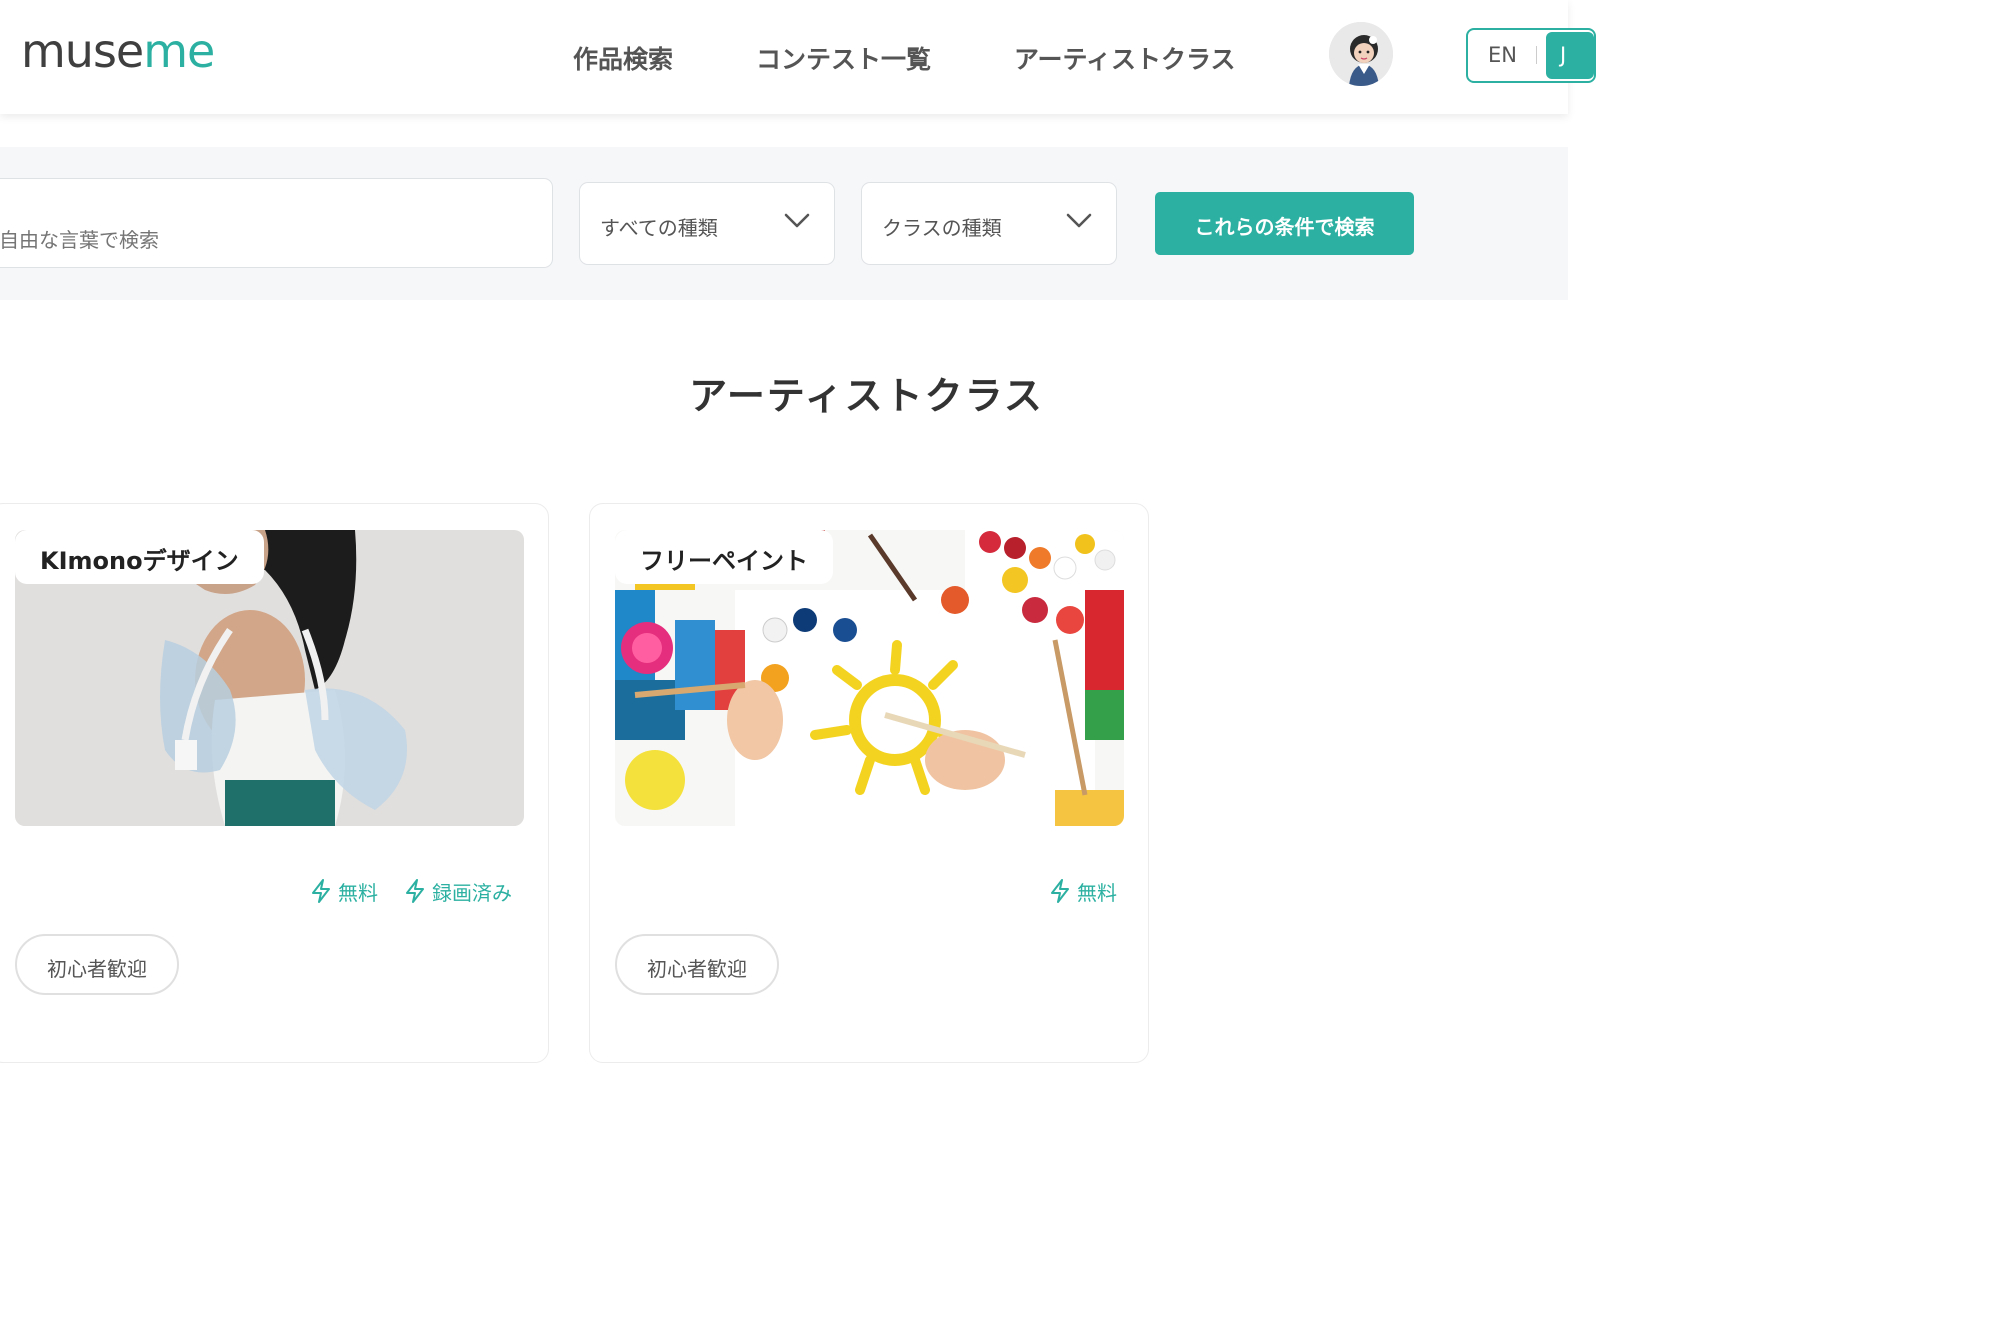 This screenshot has width=1993, height=1328. I want to click on class-card: フリーペイント 無料 初心者歓迎, so click(869, 783).